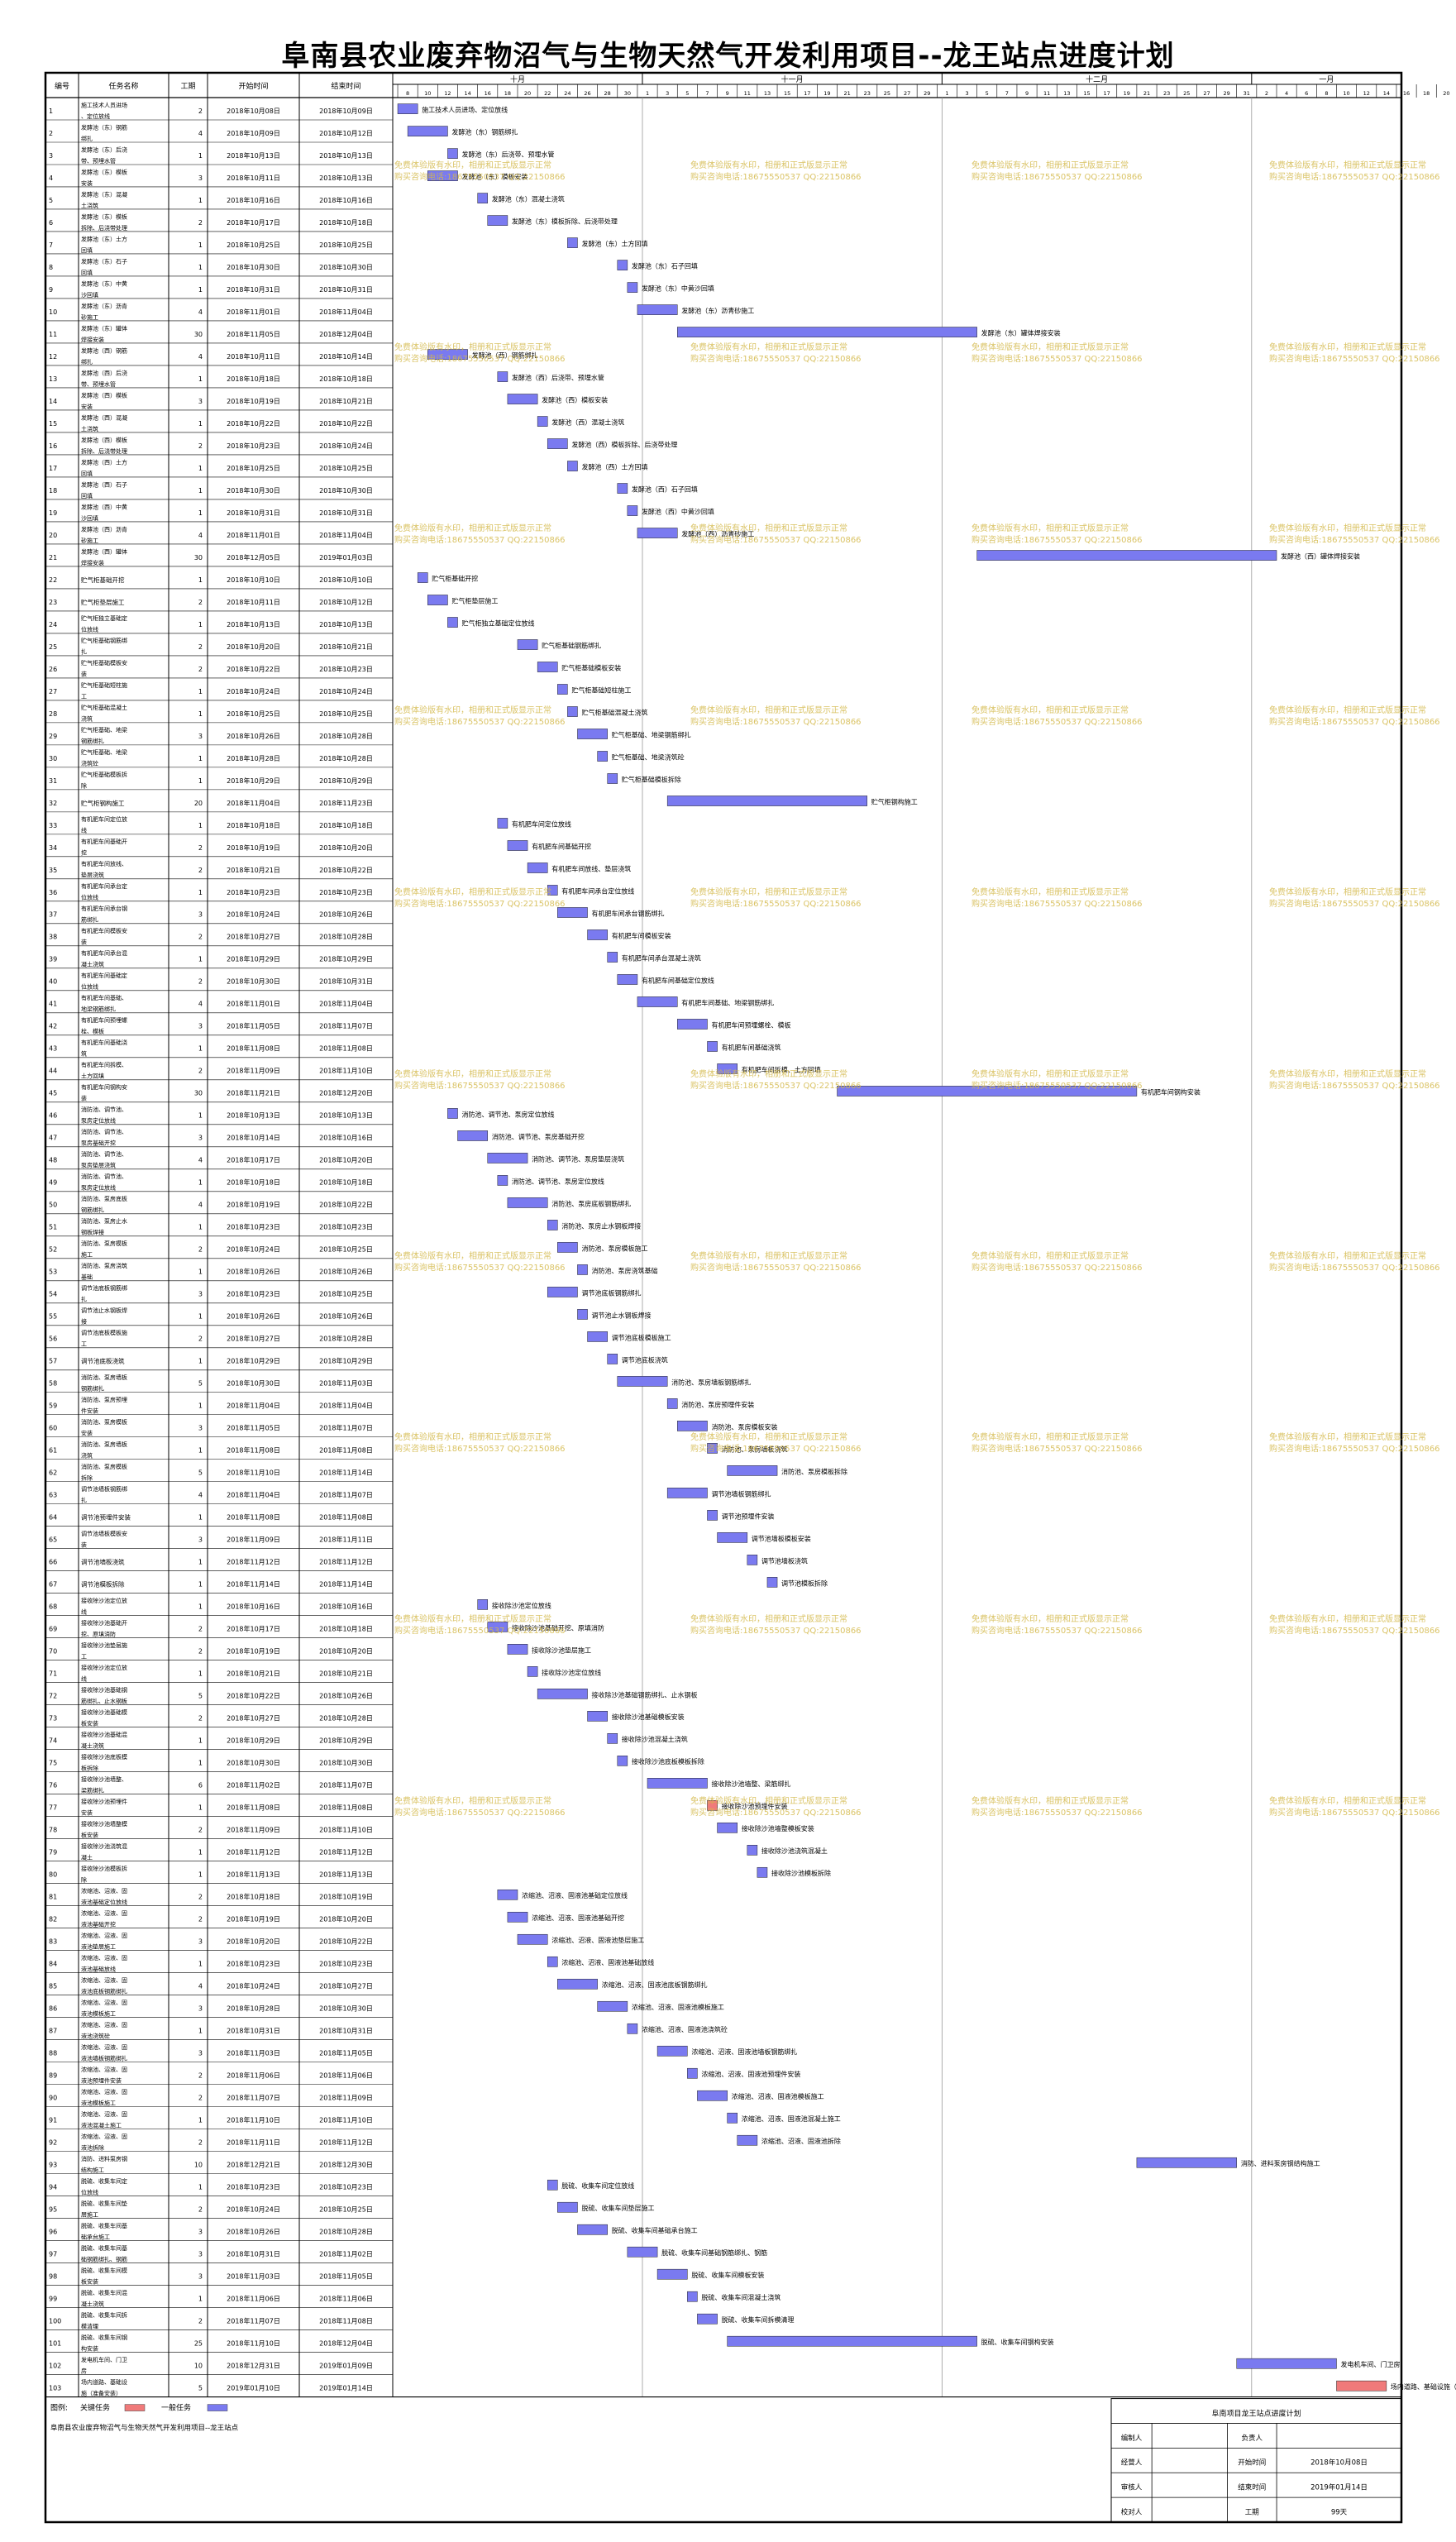 The image size is (1456, 2542). Describe the element at coordinates (53, 2098) in the screenshot. I see `task-id: 90` at that location.